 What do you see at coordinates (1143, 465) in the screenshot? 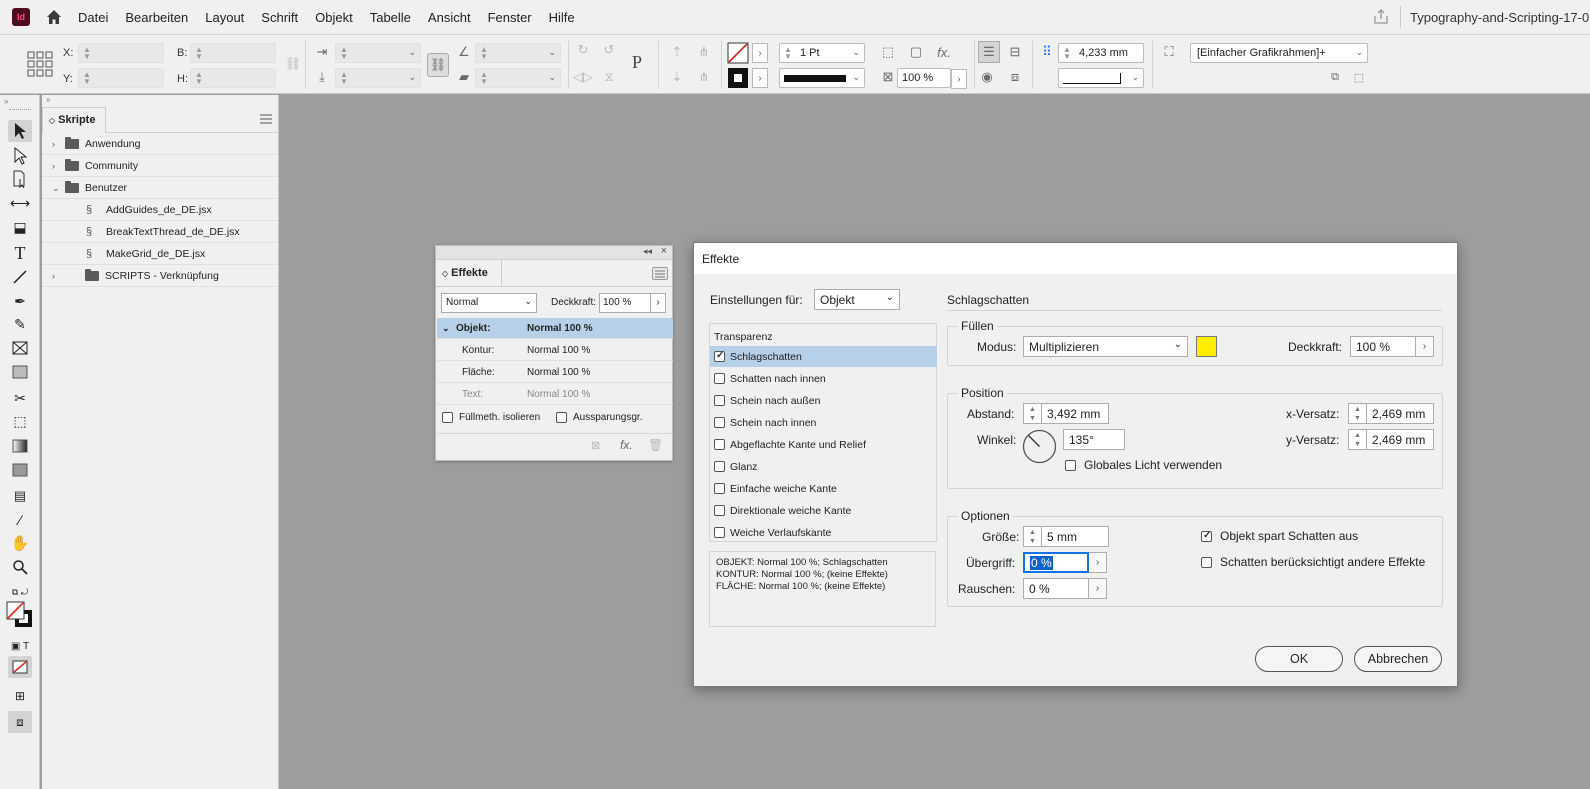
I see `global-light-checkbox: Globales Licht verwenden` at bounding box center [1143, 465].